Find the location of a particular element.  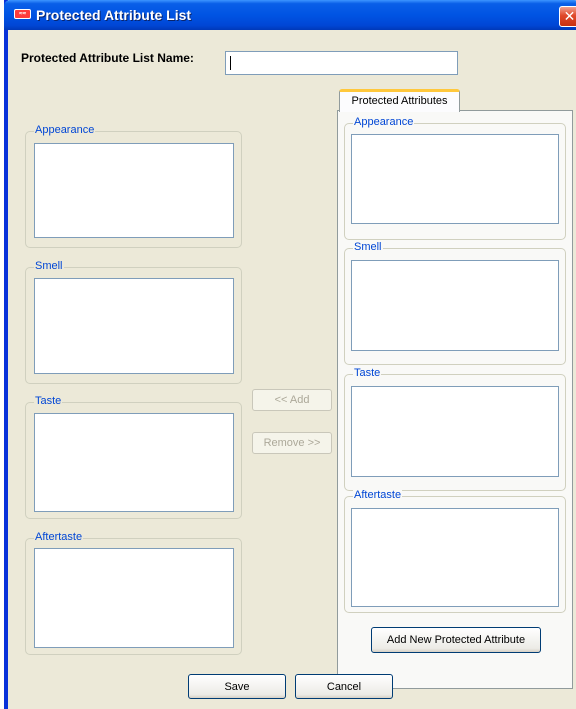

protected-group-aftertaste: Aftertaste is located at coordinates (455, 551).